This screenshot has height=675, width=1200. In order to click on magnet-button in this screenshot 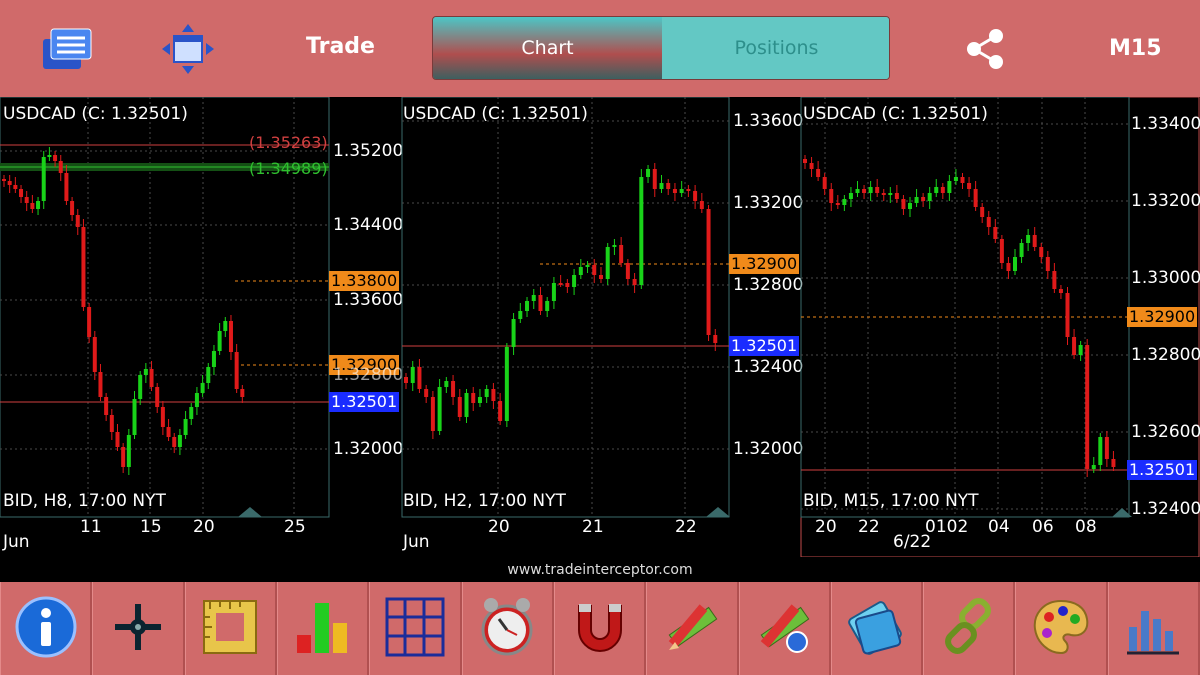, I will do `click(600, 628)`.